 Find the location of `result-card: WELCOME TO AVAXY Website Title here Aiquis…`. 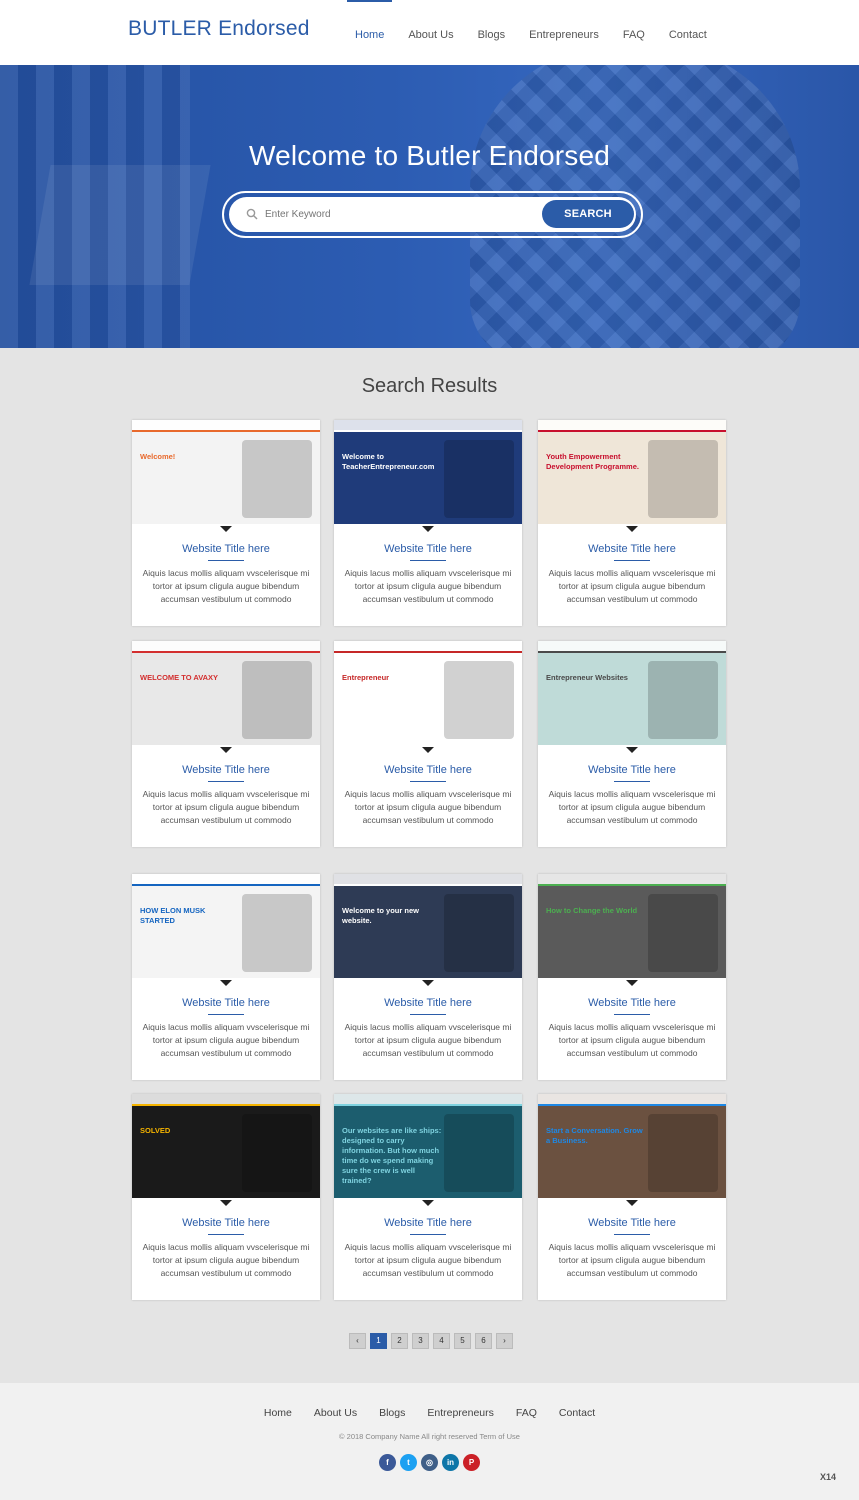

result-card: WELCOME TO AVAXY Website Title here Aiquis… is located at coordinates (226, 744).